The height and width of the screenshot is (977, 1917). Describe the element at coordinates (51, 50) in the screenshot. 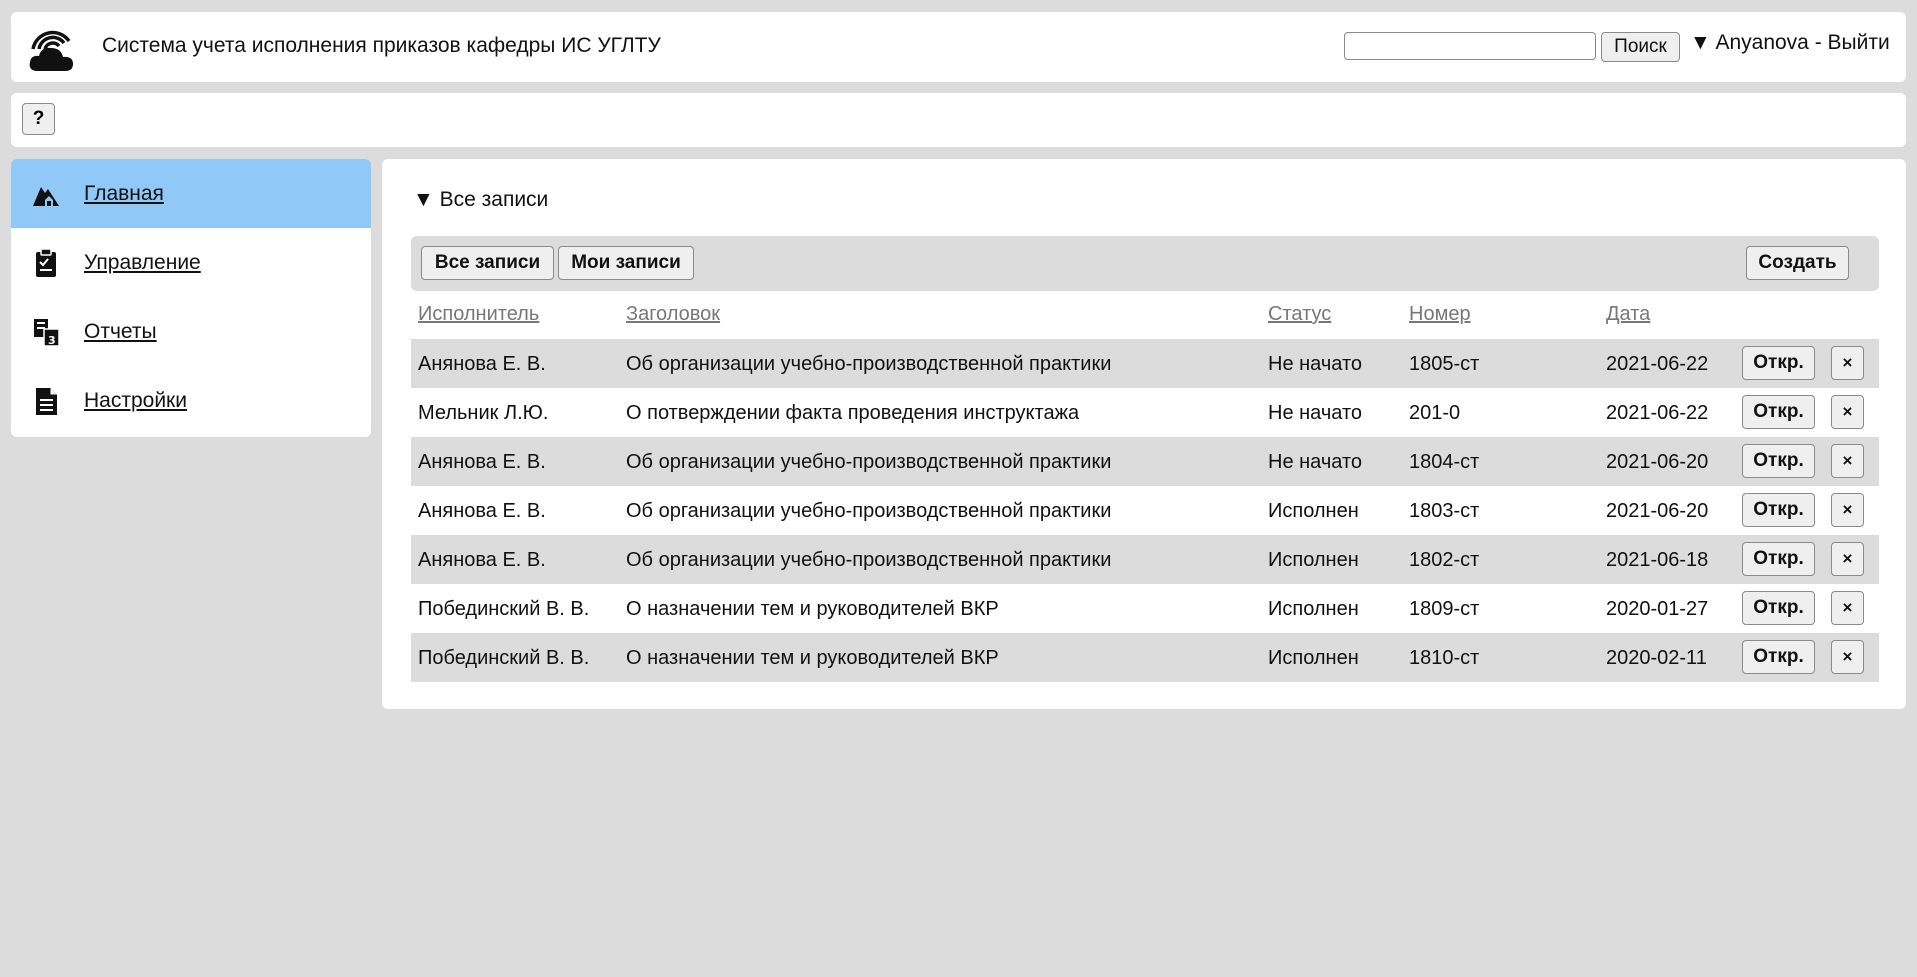

I see `cloud-logo-icon` at that location.